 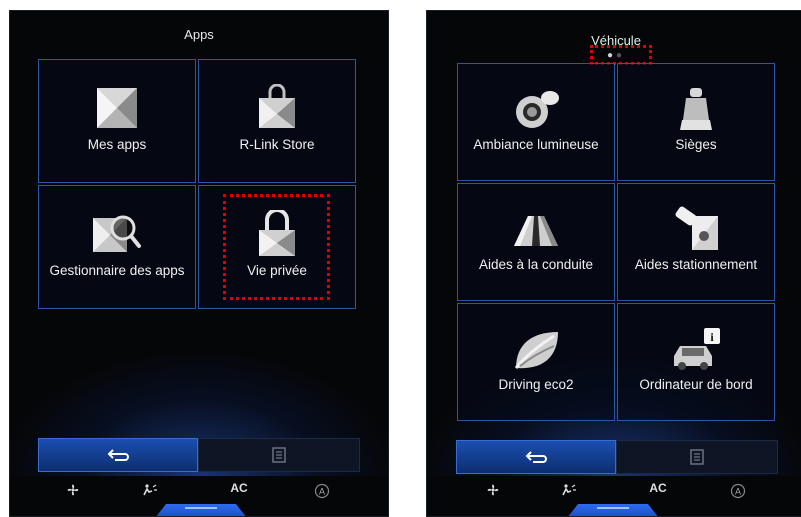 I want to click on app-manager-magnifier-icon, so click(x=117, y=233).